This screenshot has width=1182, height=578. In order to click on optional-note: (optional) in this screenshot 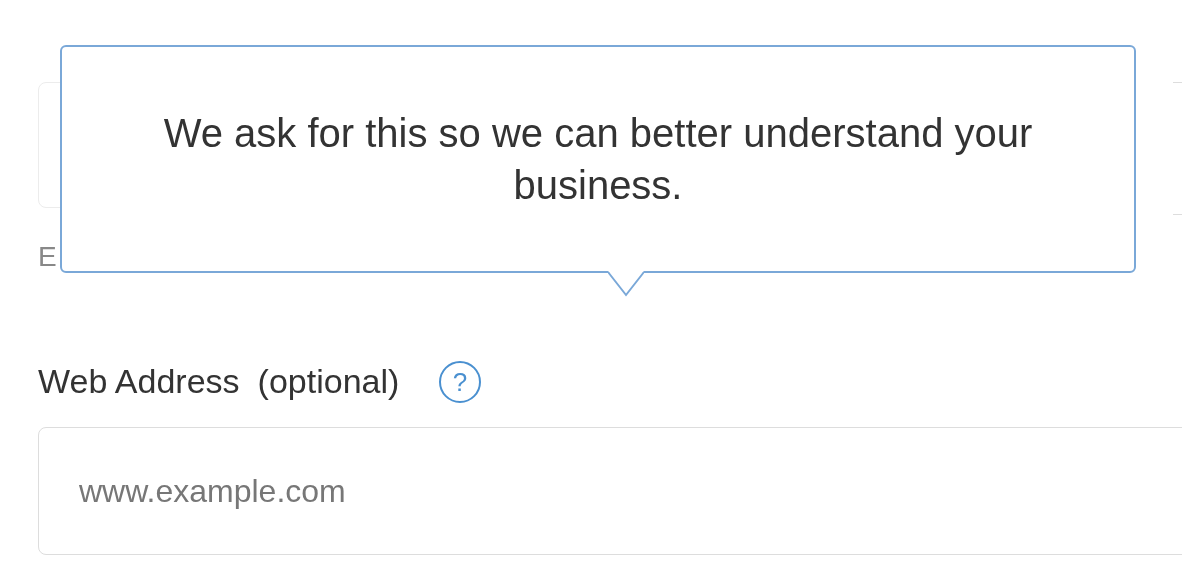, I will do `click(328, 381)`.